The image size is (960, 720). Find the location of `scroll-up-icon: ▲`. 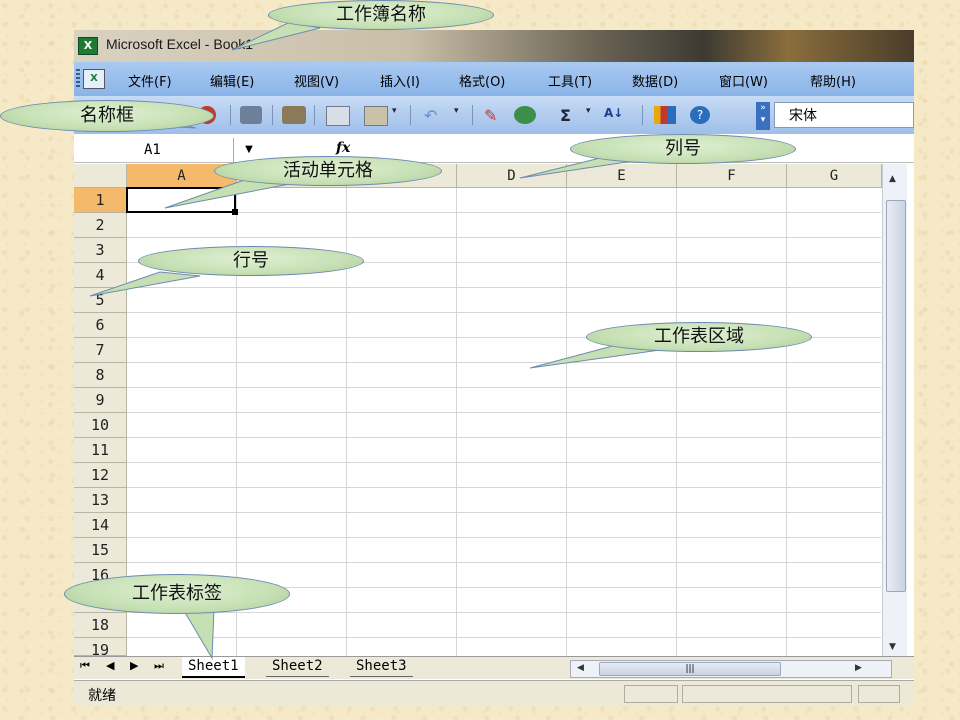

scroll-up-icon: ▲ is located at coordinates (892, 179).